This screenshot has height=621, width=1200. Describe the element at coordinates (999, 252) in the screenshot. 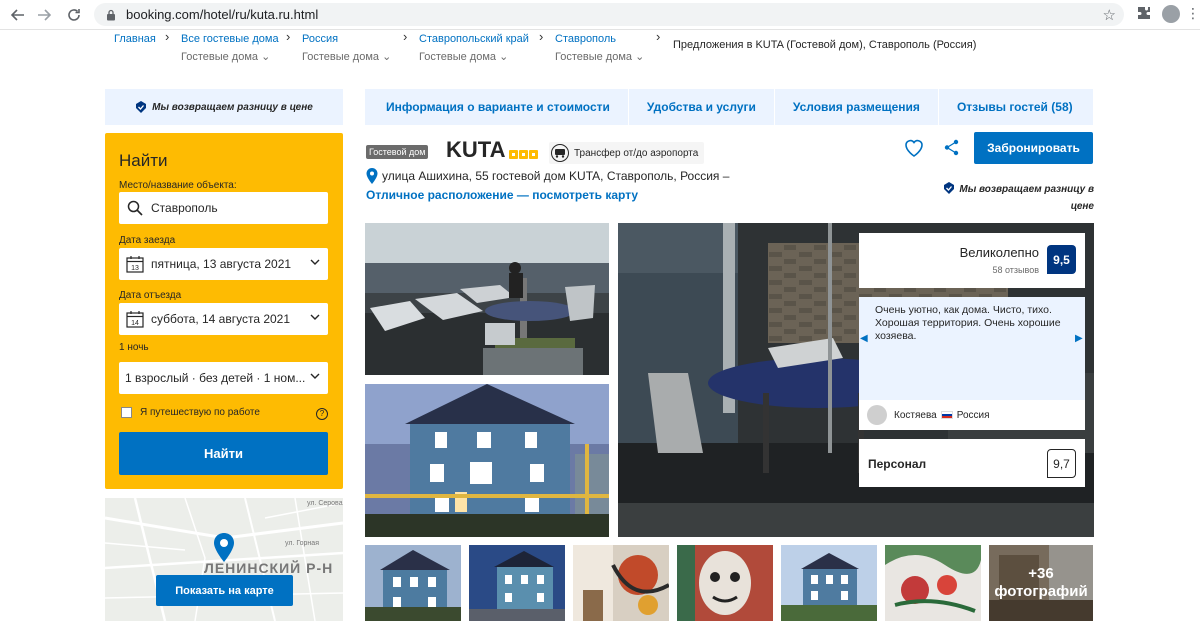

I see `score-word: Великолепно` at that location.